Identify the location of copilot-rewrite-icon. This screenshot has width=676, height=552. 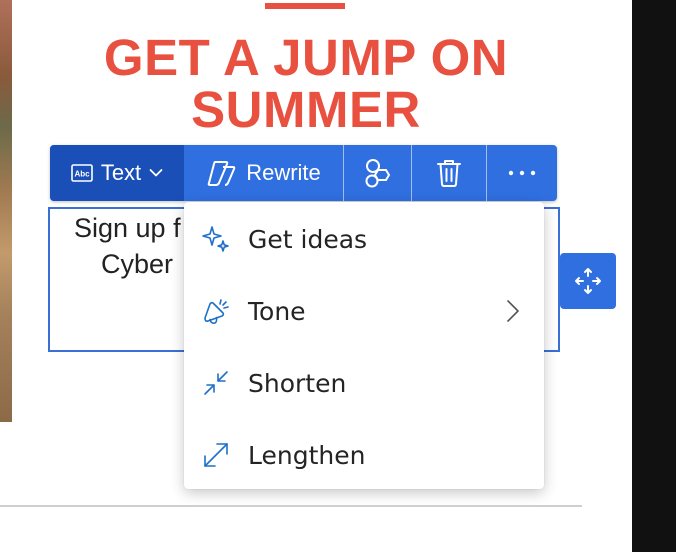
(221, 173).